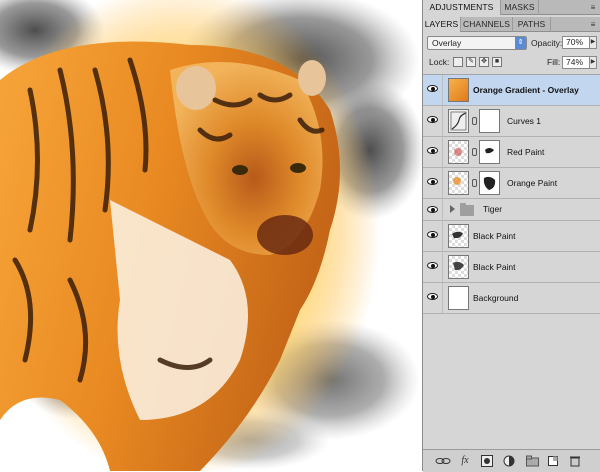 The width and height of the screenshot is (600, 472). I want to click on new-group-icon, so click(532, 461).